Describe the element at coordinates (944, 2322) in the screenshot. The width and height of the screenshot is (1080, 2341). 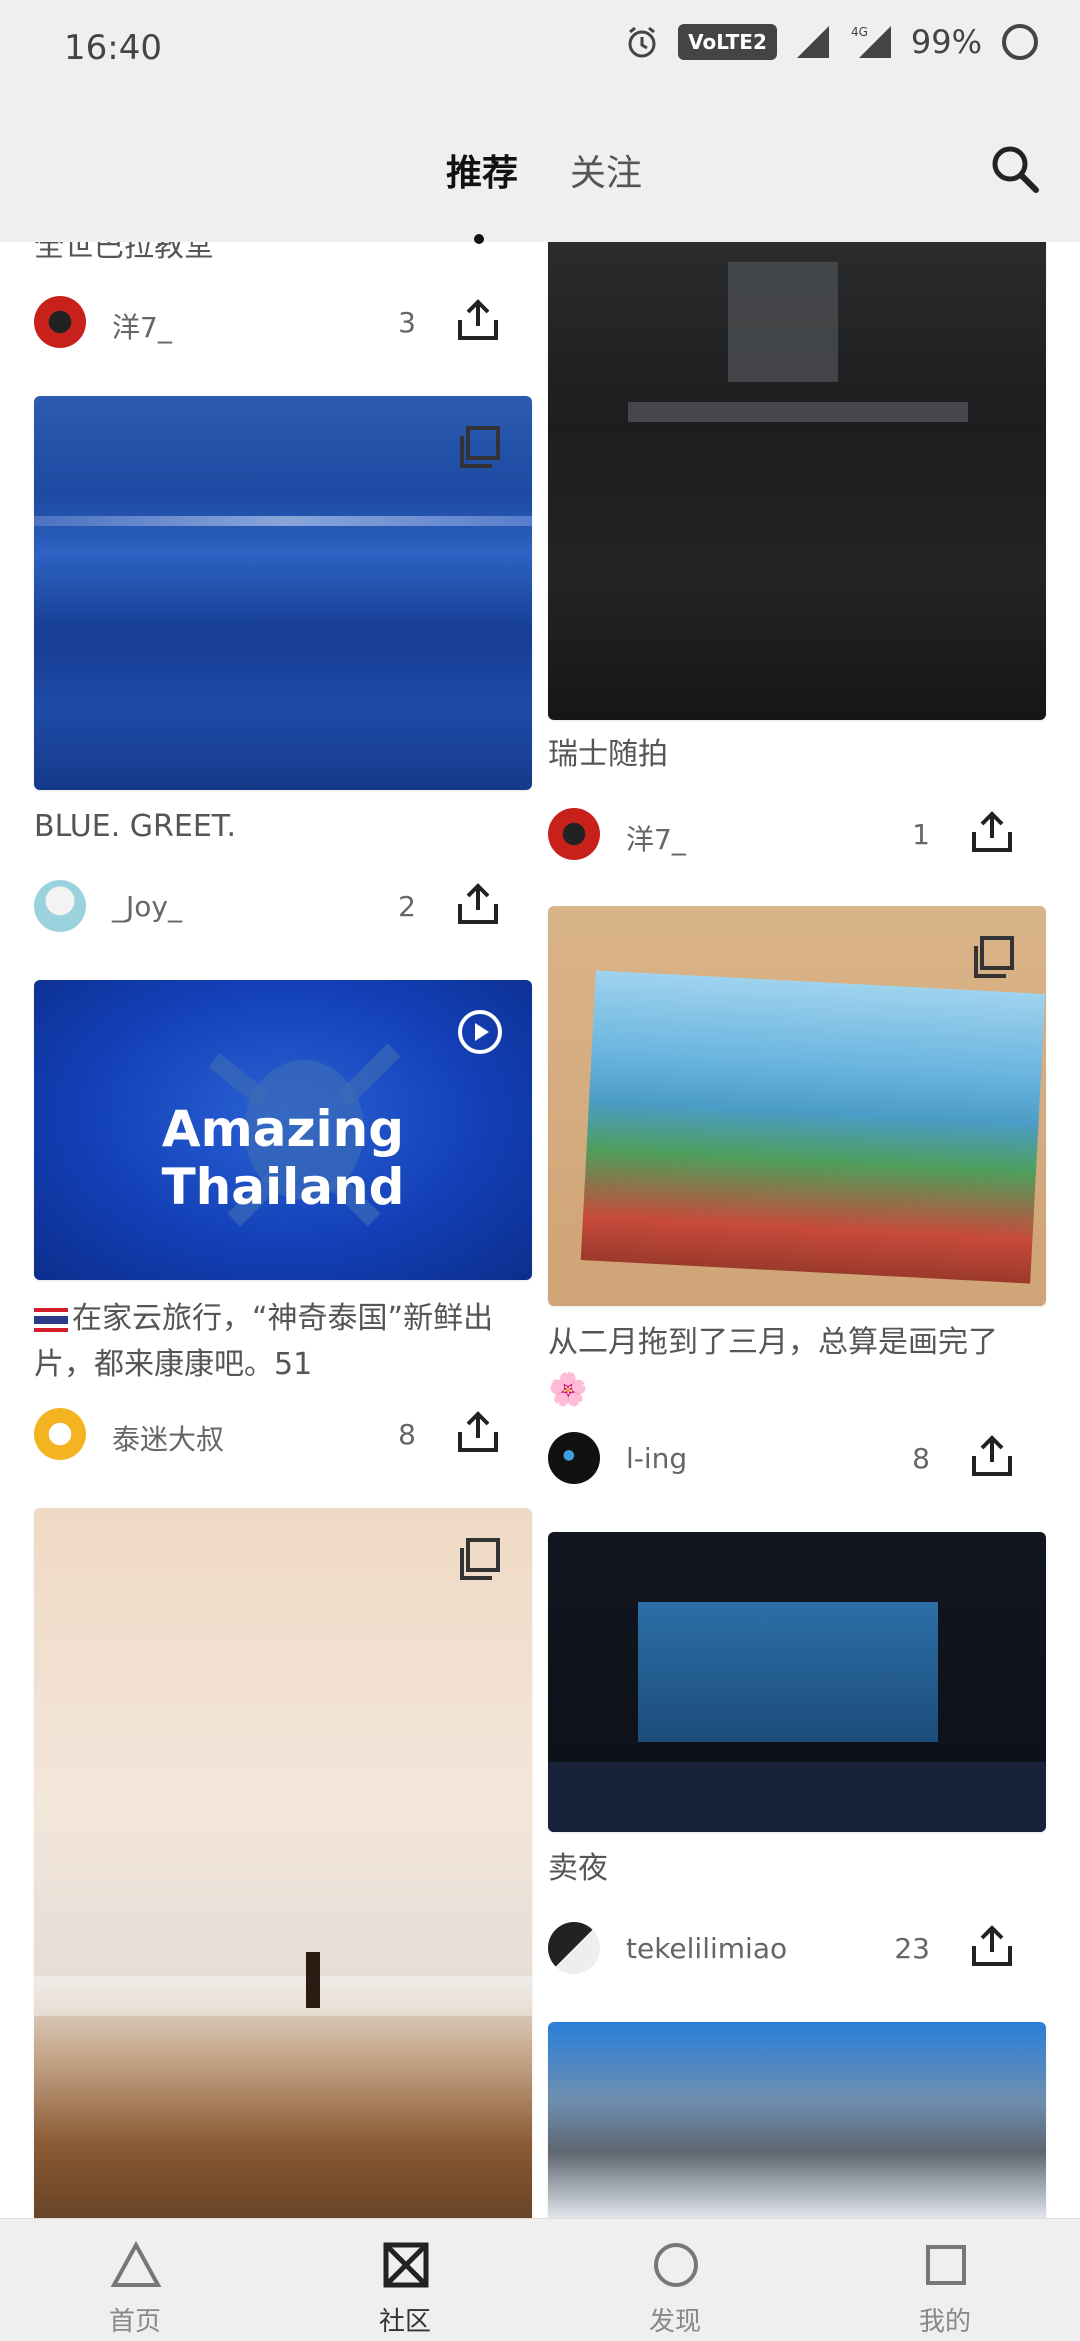
I see `nav-mine-label: 我的` at that location.